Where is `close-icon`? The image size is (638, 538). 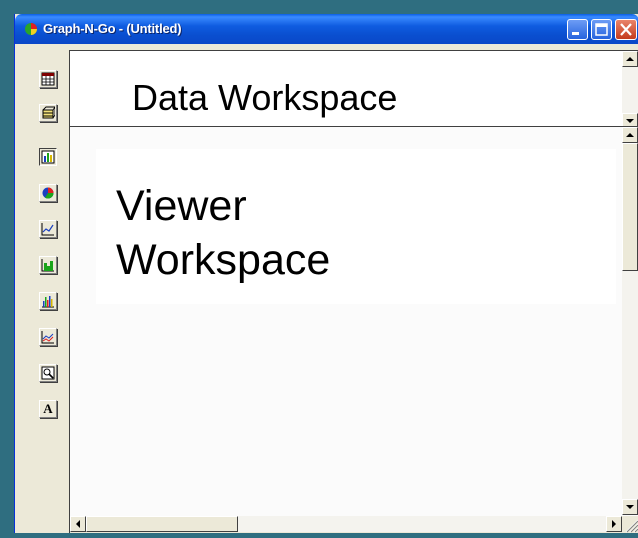 close-icon is located at coordinates (626, 29).